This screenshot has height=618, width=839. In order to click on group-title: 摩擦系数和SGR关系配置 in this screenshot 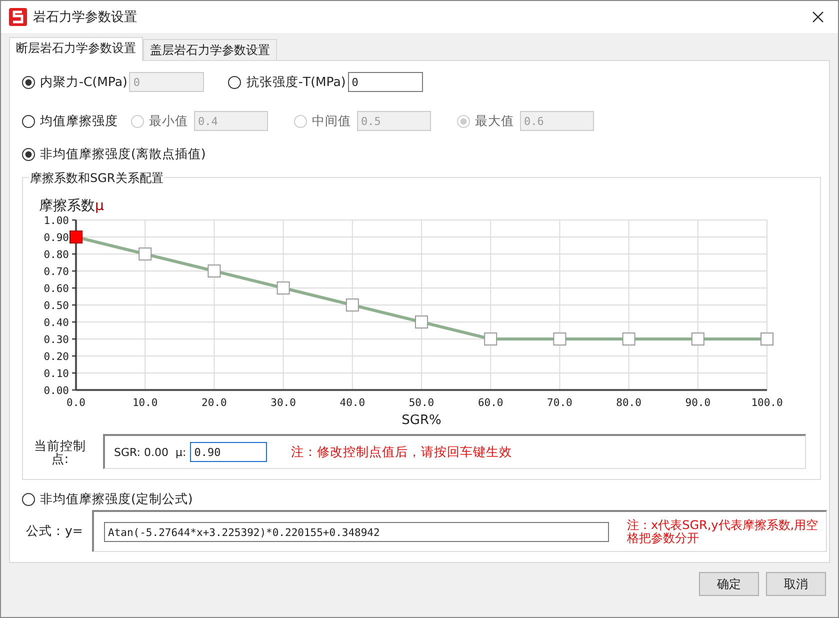, I will do `click(96, 178)`.